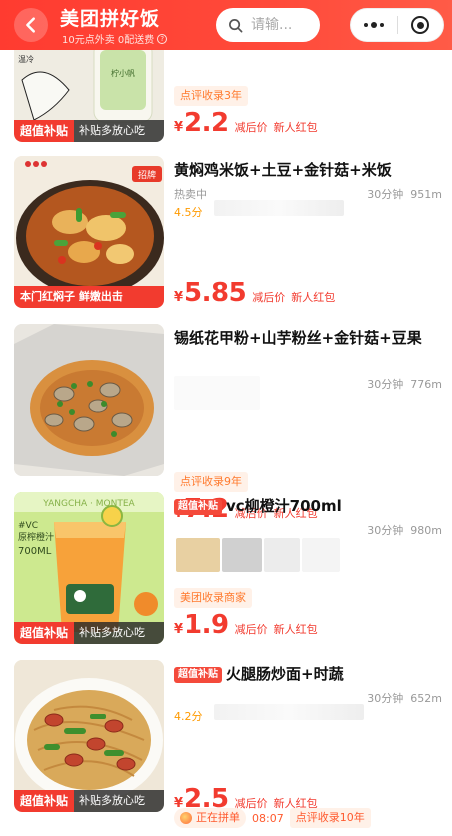  Describe the element at coordinates (147, 175) in the screenshot. I see `svg-text: 招牌` at that location.